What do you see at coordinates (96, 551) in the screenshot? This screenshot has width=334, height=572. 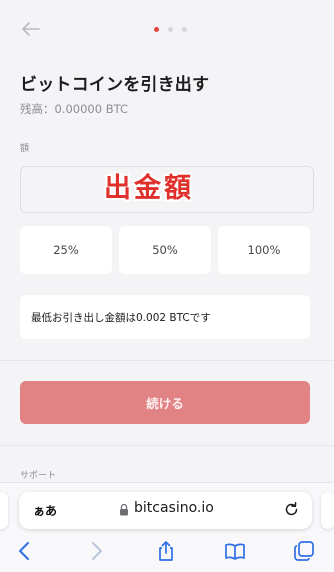 I see `browser-forward-icon` at bounding box center [96, 551].